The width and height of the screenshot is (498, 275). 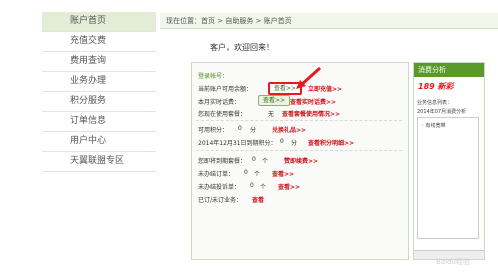 I want to click on welcome-text: 客户，欢迎回来！, so click(x=242, y=47).